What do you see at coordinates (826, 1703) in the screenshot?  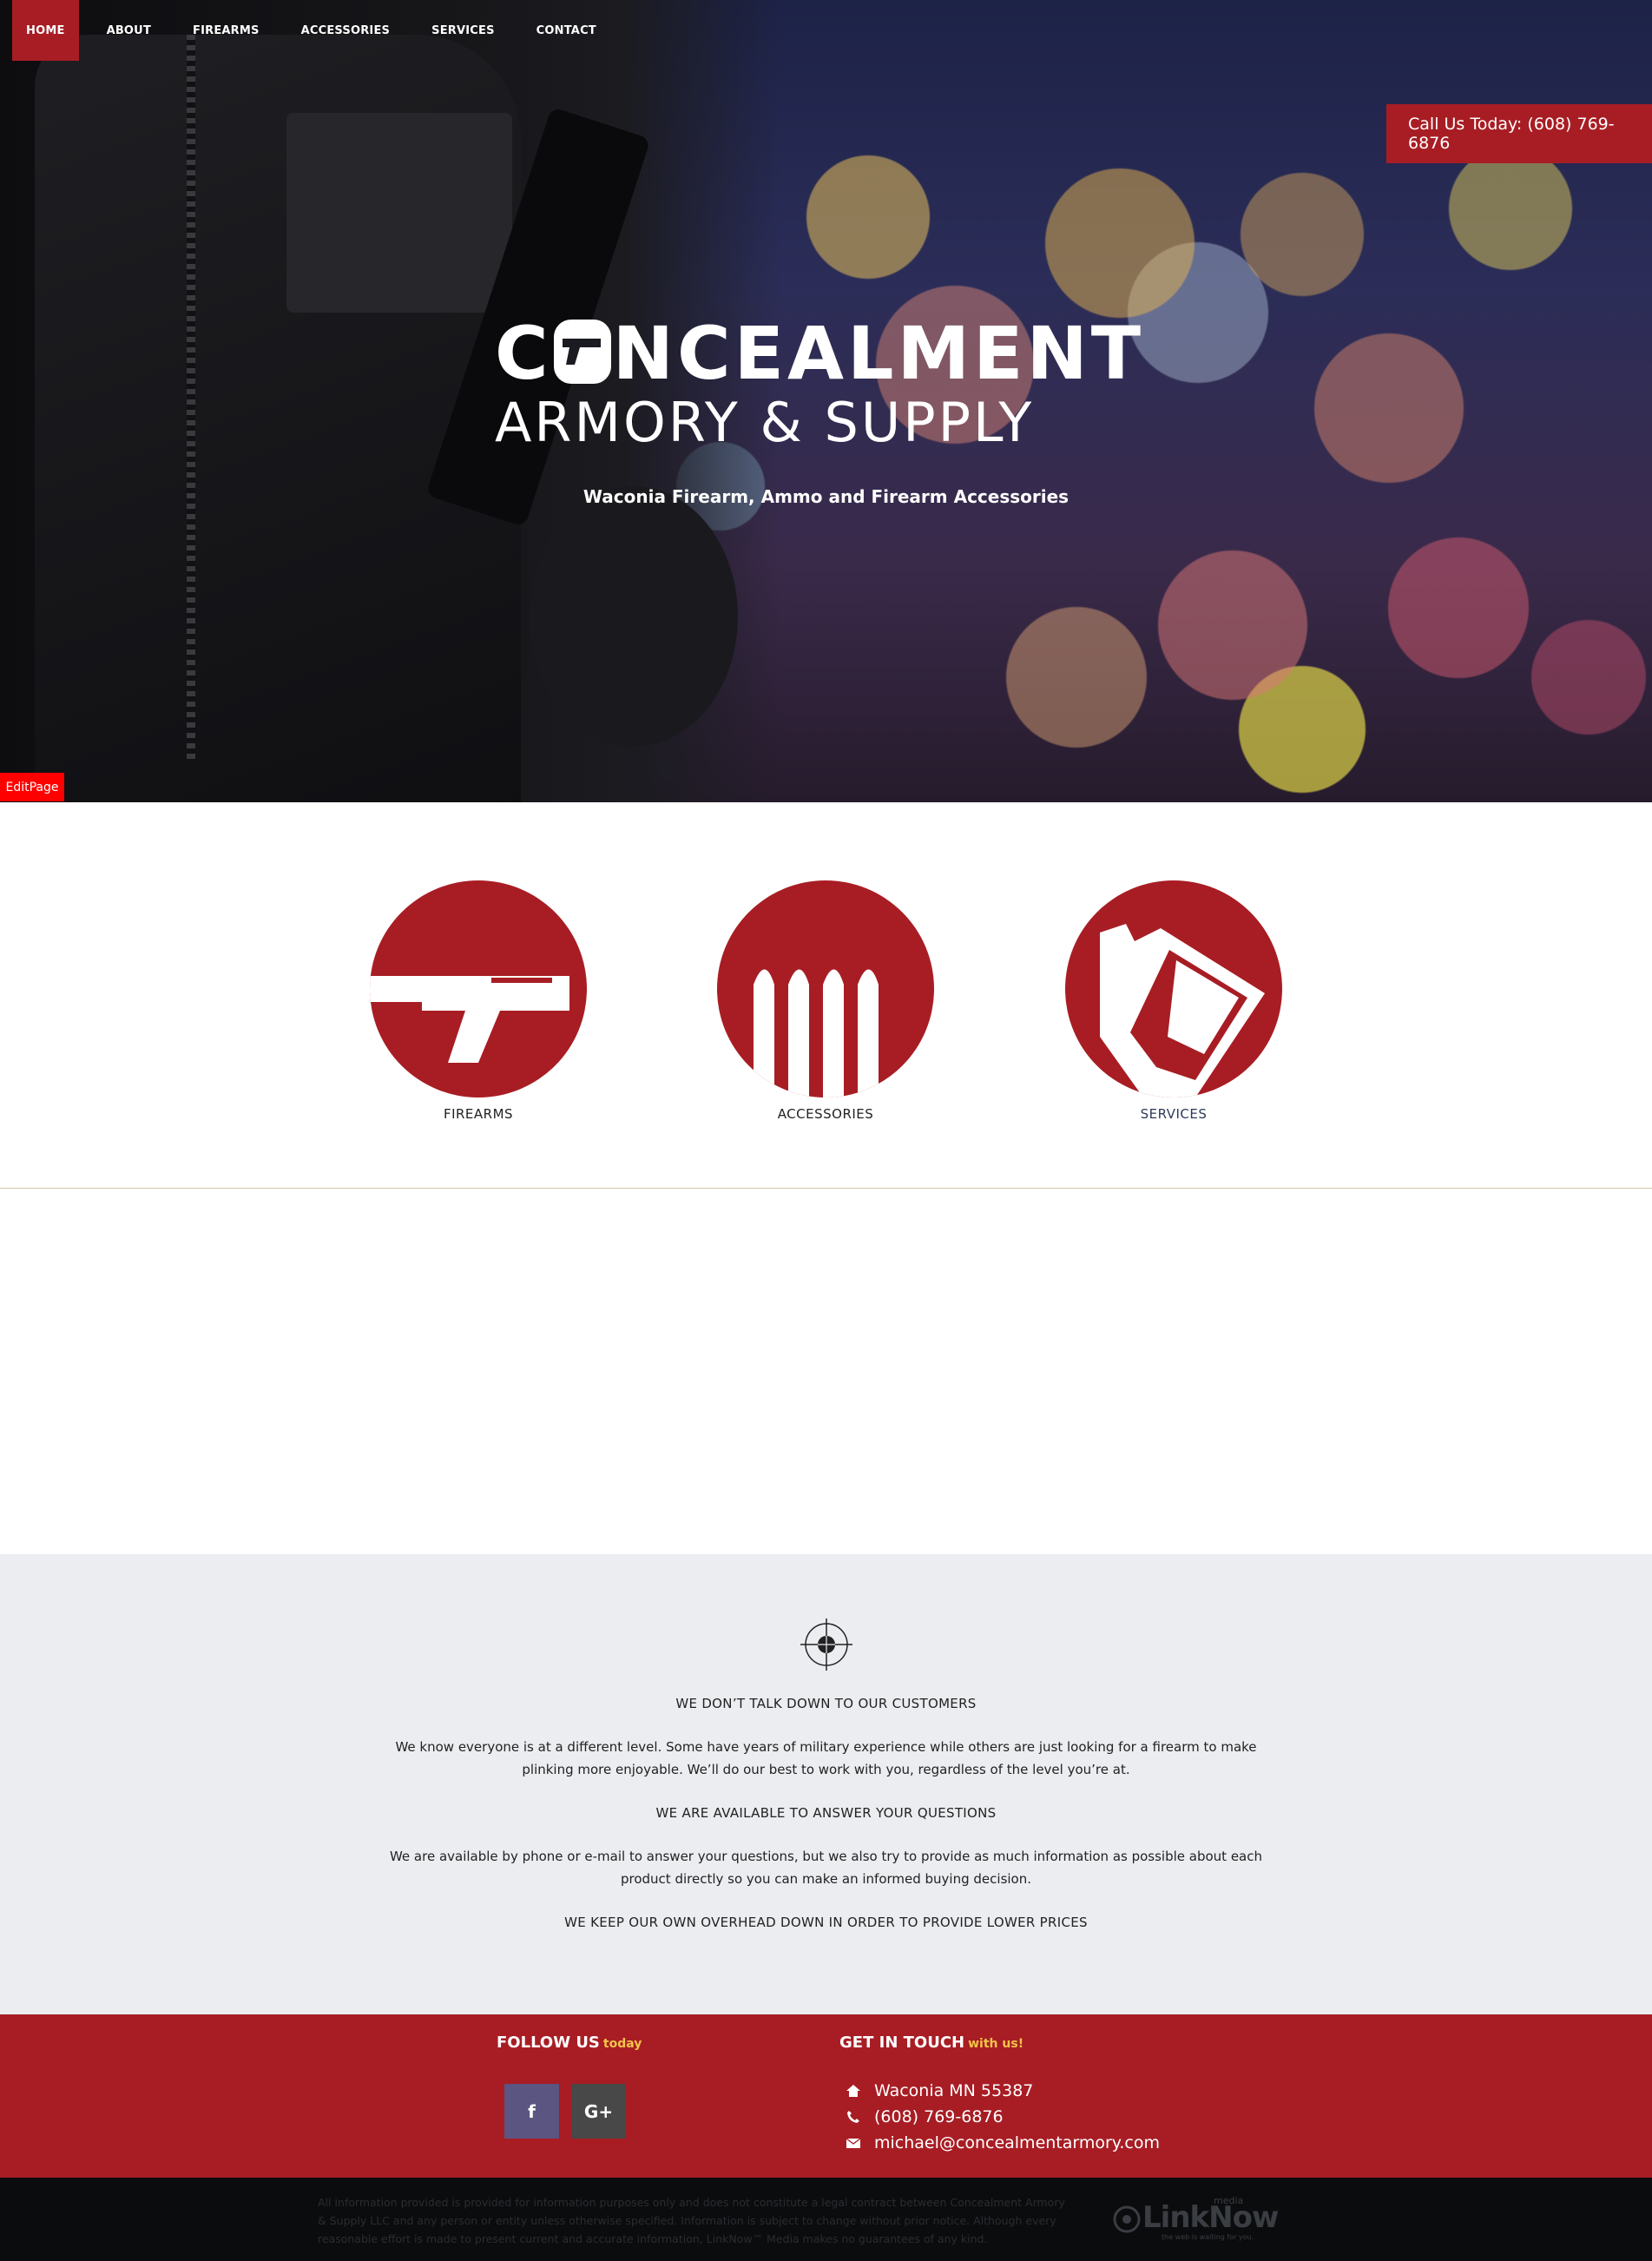 I see `info-heading-1: WE DON’T TALK DOWN TO OUR CUSTOMERS` at bounding box center [826, 1703].